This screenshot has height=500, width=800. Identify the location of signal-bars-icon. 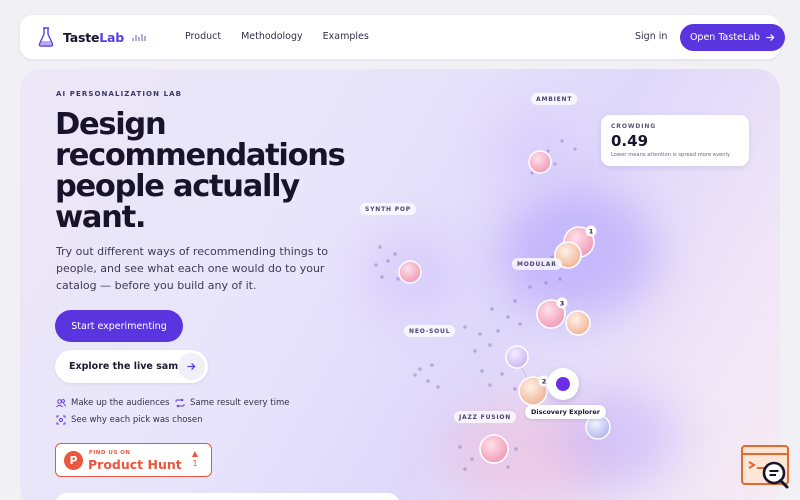
(139, 37).